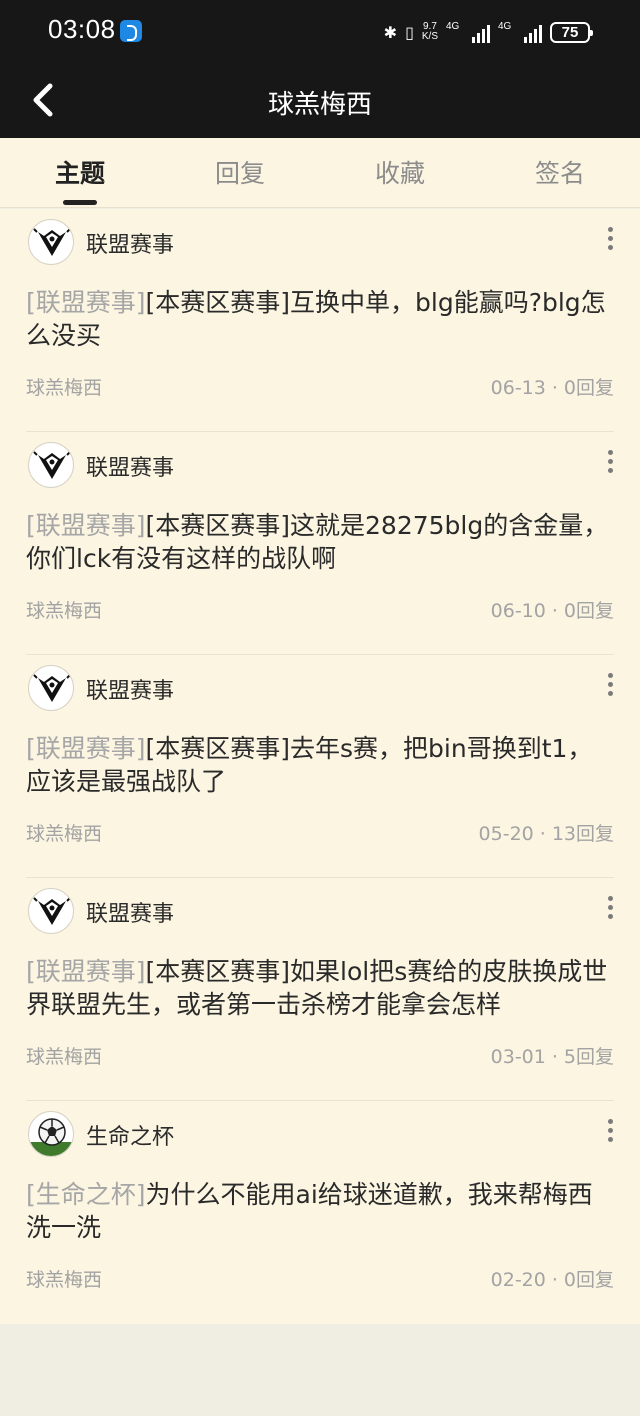  Describe the element at coordinates (453, 26) in the screenshot. I see `signal-label: 4G` at that location.